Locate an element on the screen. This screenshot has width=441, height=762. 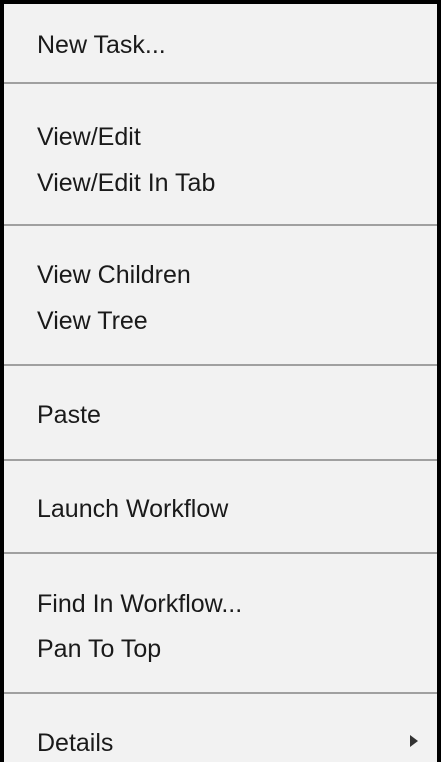
menu-item-details: Details is located at coordinates (75, 743).